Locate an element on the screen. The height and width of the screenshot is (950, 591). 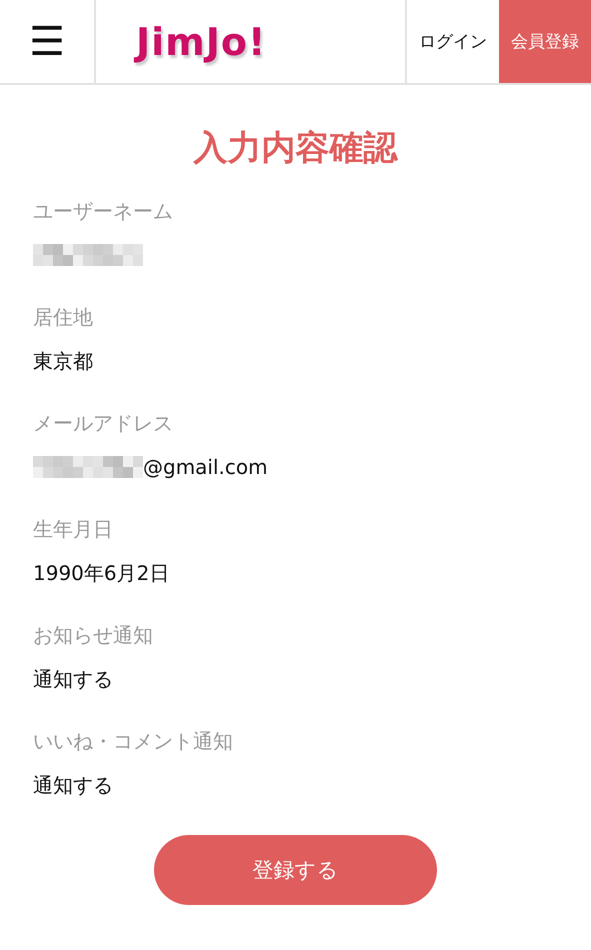
submit-button: 登録する is located at coordinates (295, 870).